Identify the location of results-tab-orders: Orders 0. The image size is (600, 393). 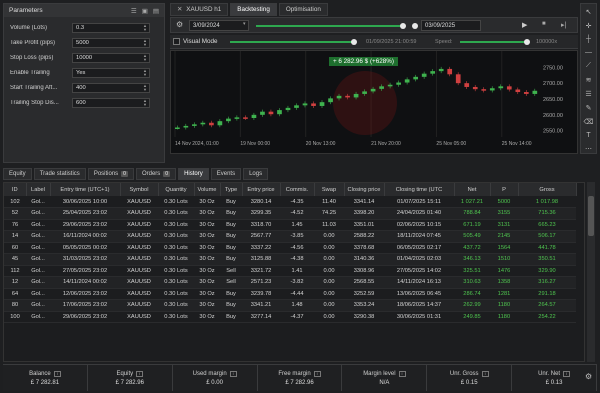
(156, 174).